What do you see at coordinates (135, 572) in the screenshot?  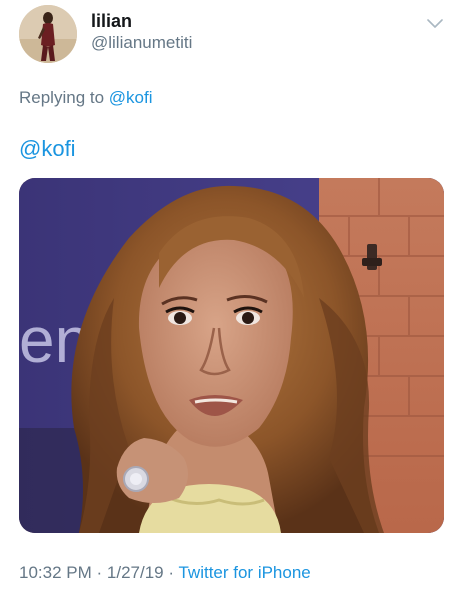 I see `tweet-date: 1/27/19` at bounding box center [135, 572].